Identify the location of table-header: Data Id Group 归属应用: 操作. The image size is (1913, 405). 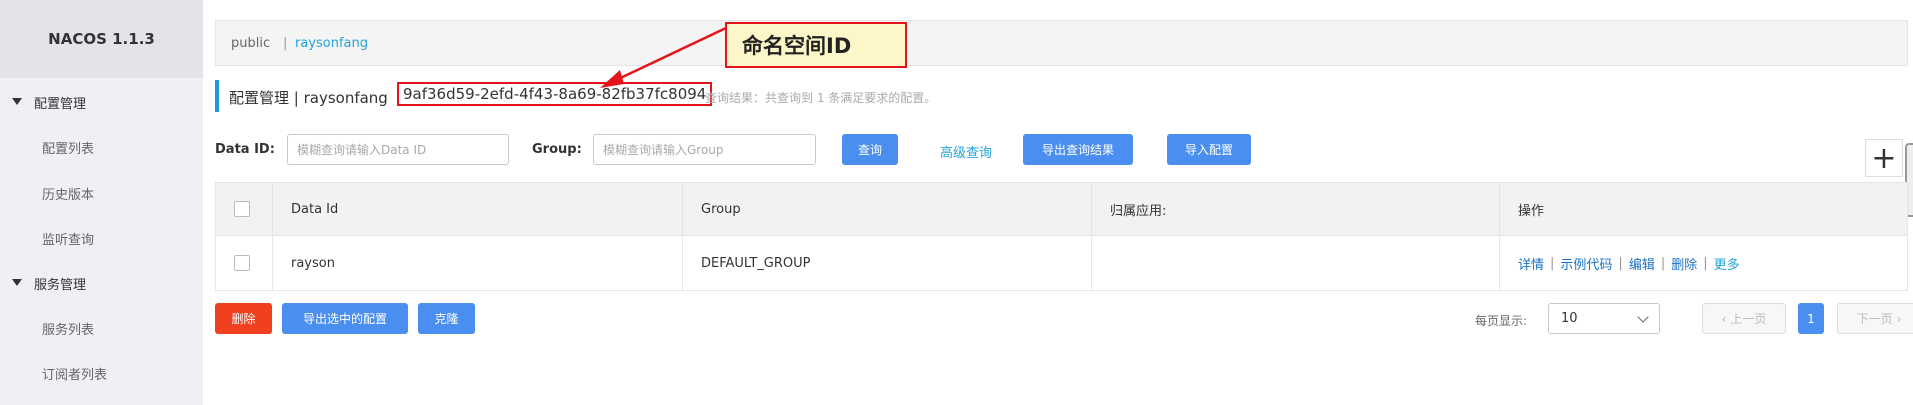
(1061, 209).